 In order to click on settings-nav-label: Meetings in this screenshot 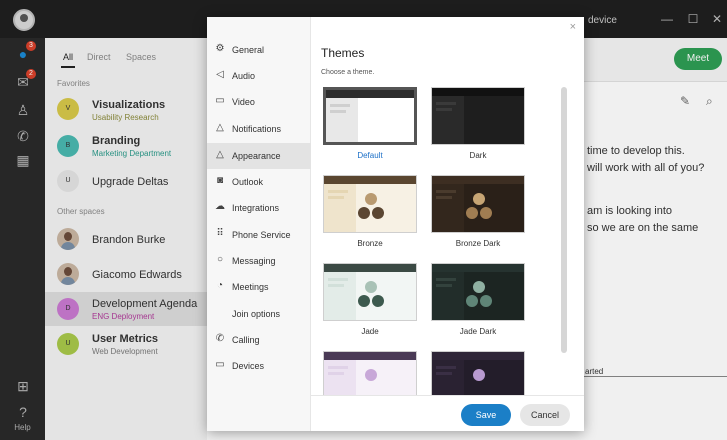, I will do `click(250, 287)`.